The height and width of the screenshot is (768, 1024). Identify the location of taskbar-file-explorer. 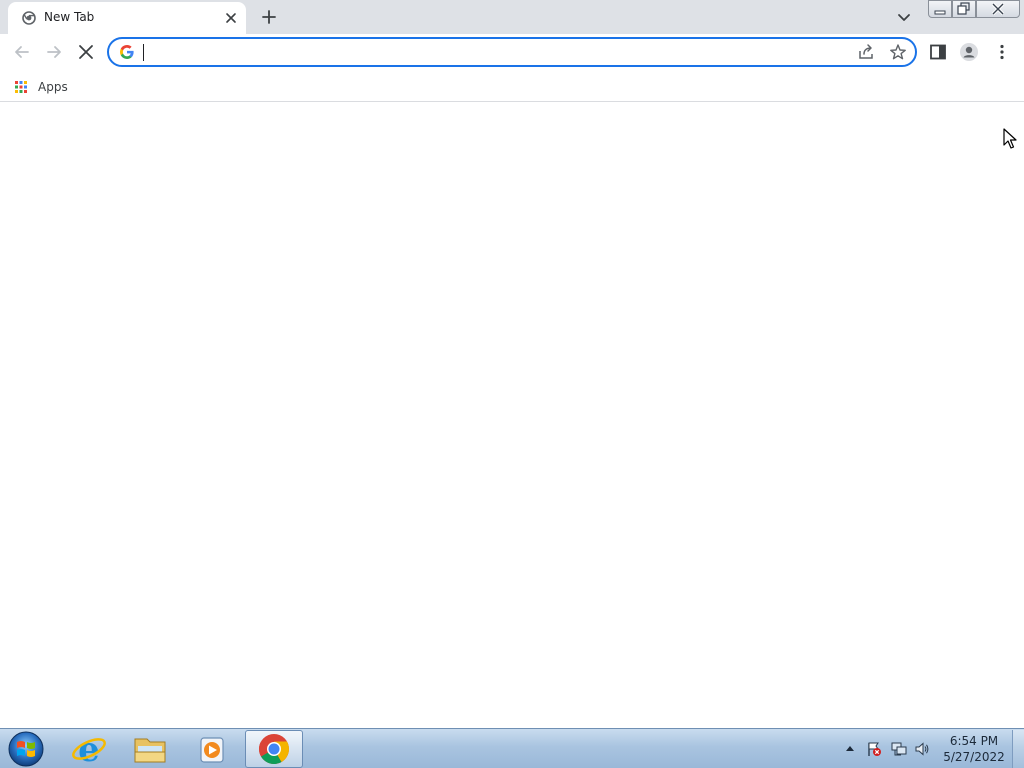
(150, 749).